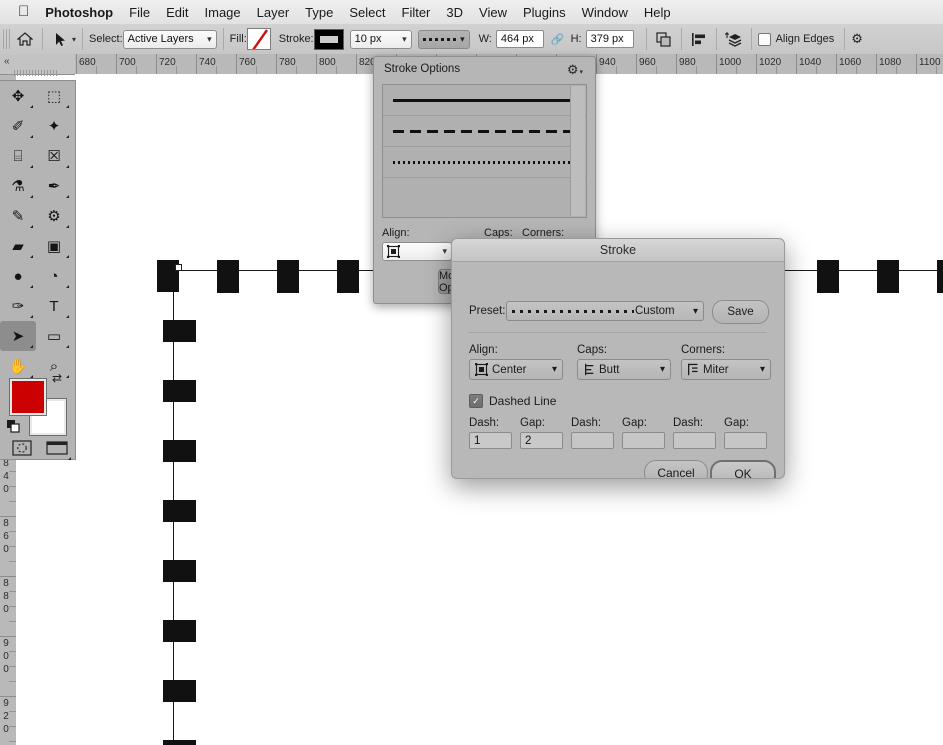 This screenshot has width=943, height=745. Describe the element at coordinates (54, 96) in the screenshot. I see `rectangular-marquee-tool-icon: ⬚` at that location.